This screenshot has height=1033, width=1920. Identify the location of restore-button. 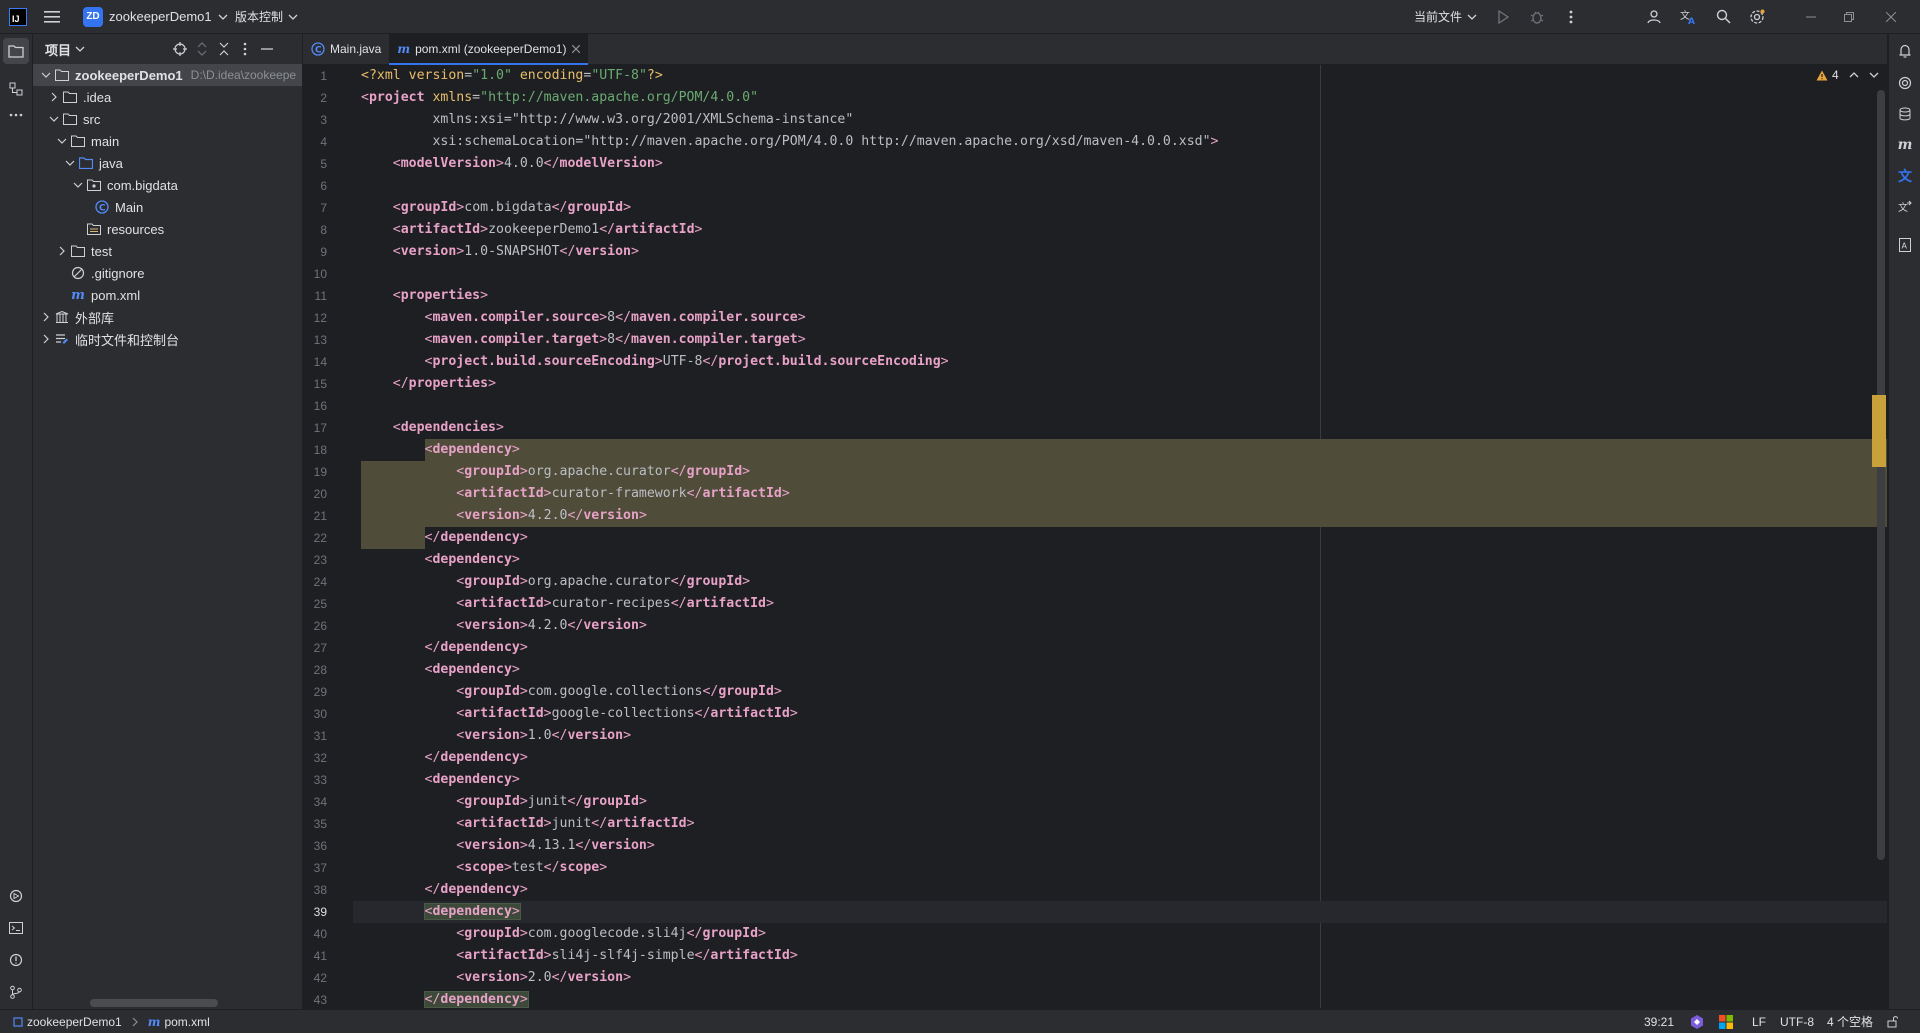
(1849, 17).